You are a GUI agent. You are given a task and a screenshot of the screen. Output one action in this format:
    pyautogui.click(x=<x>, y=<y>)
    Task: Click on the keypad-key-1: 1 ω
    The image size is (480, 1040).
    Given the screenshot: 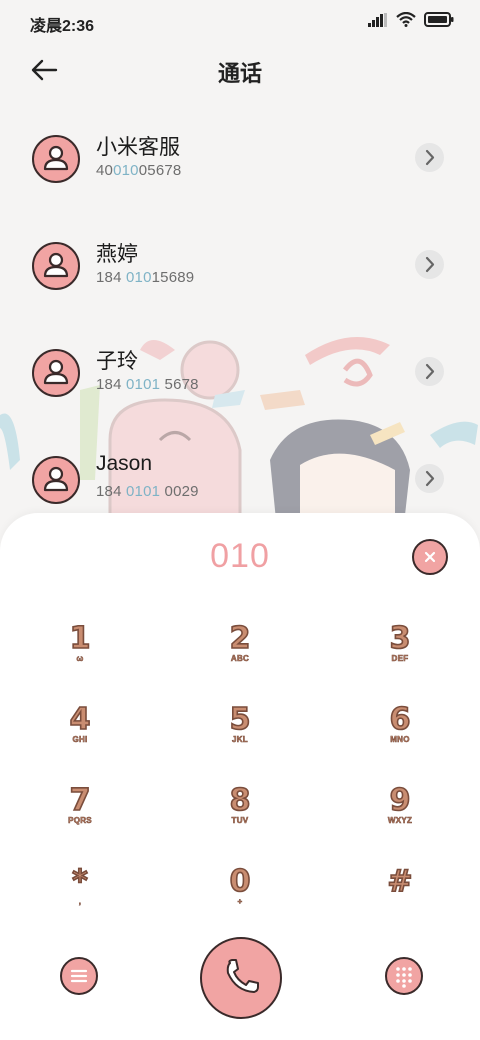 What is the action you would take?
    pyautogui.click(x=80, y=650)
    